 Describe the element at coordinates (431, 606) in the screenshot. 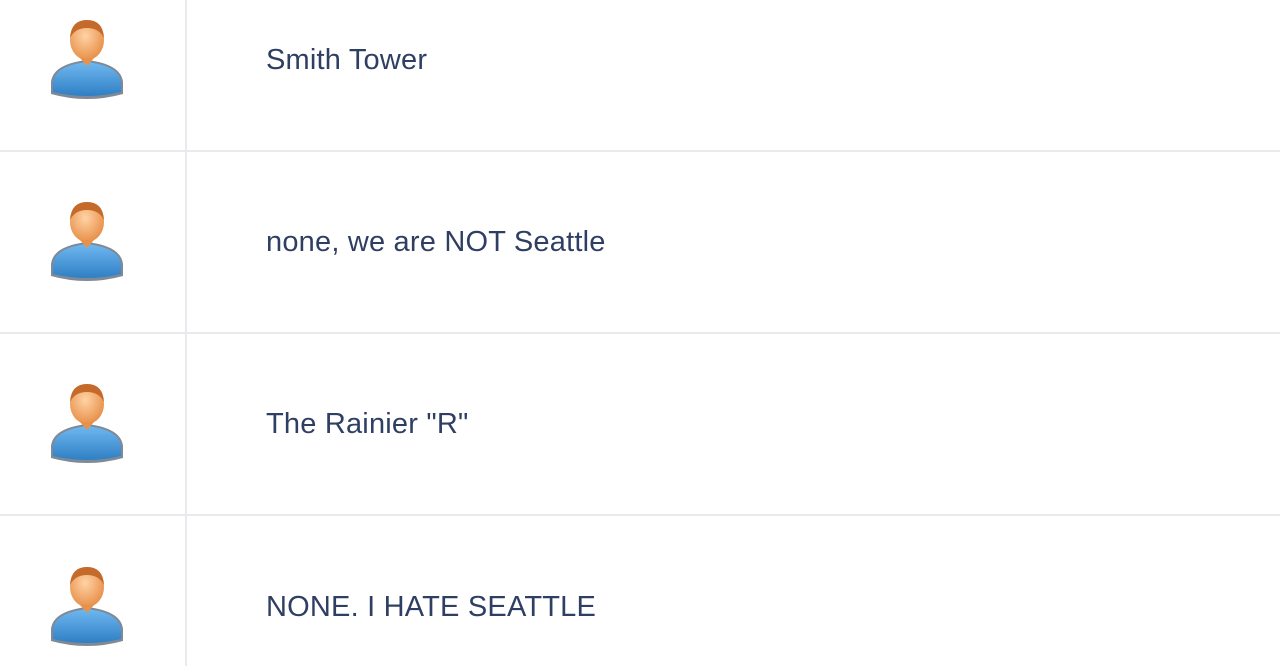

I see `response-text: NONE. I HATE SEATTLE` at that location.